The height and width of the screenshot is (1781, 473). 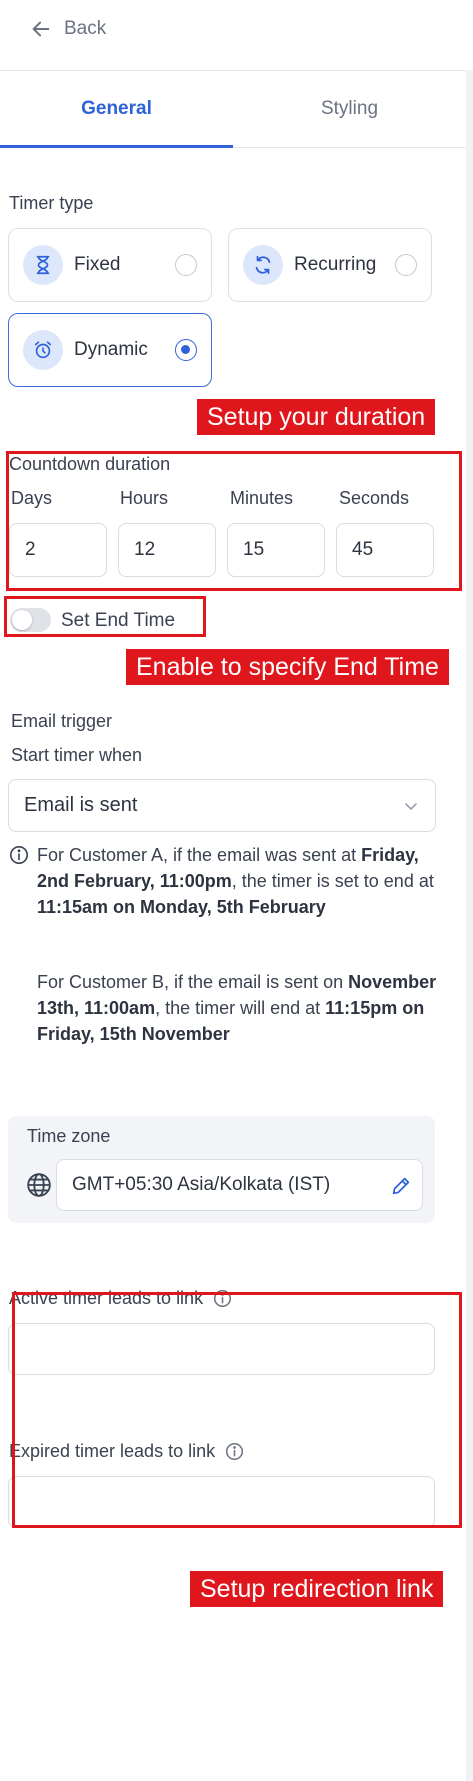 I want to click on days-input: 2, so click(x=58, y=550).